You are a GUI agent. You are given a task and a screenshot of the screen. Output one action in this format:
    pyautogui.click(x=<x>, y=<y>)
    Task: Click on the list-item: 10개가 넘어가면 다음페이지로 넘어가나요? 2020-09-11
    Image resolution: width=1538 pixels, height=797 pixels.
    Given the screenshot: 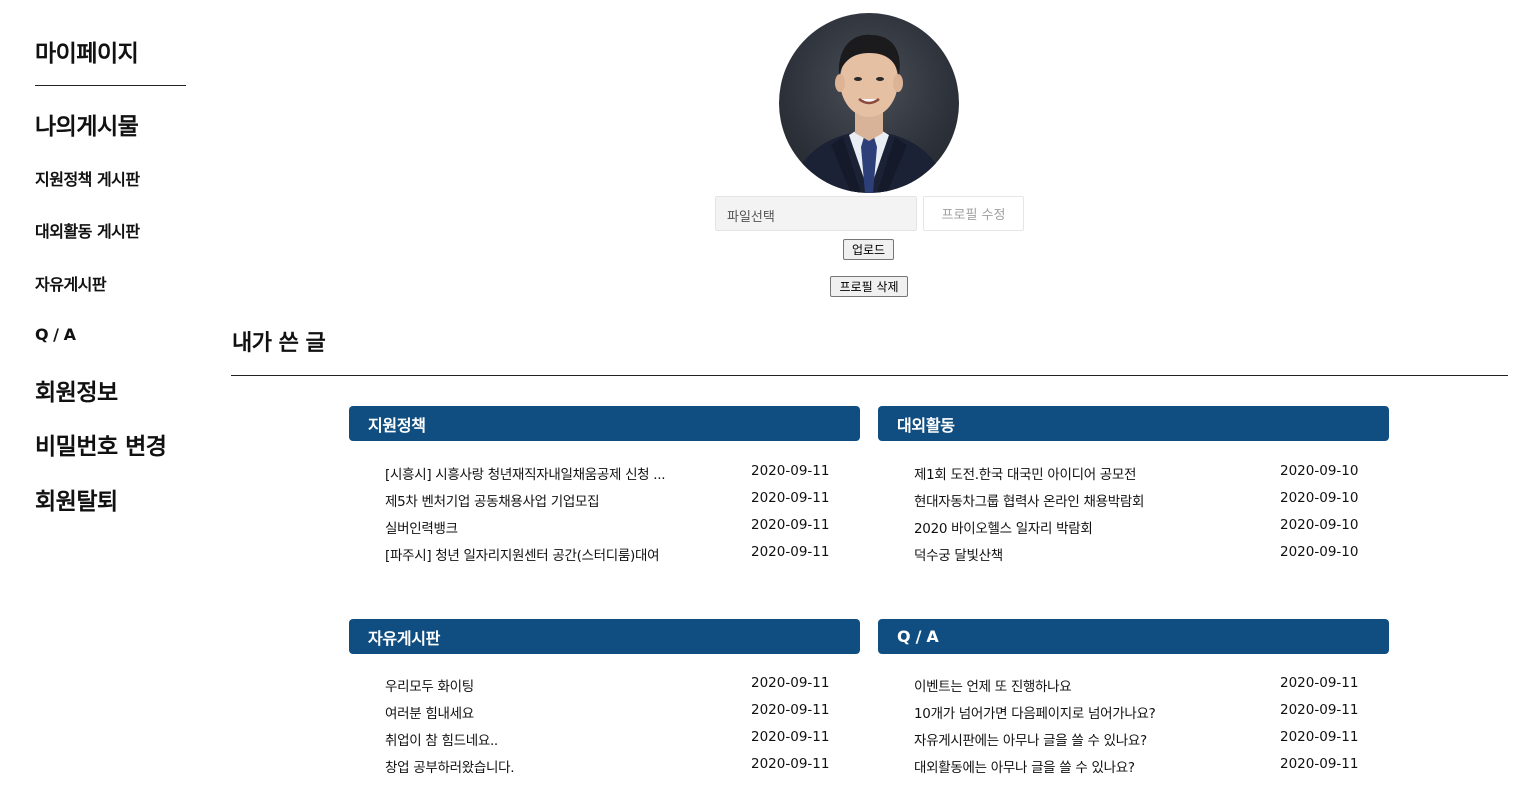 What is the action you would take?
    pyautogui.click(x=1133, y=715)
    